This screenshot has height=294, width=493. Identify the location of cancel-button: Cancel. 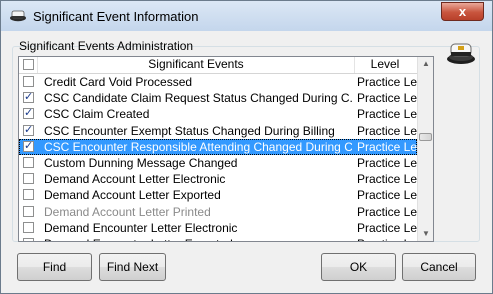
(439, 267).